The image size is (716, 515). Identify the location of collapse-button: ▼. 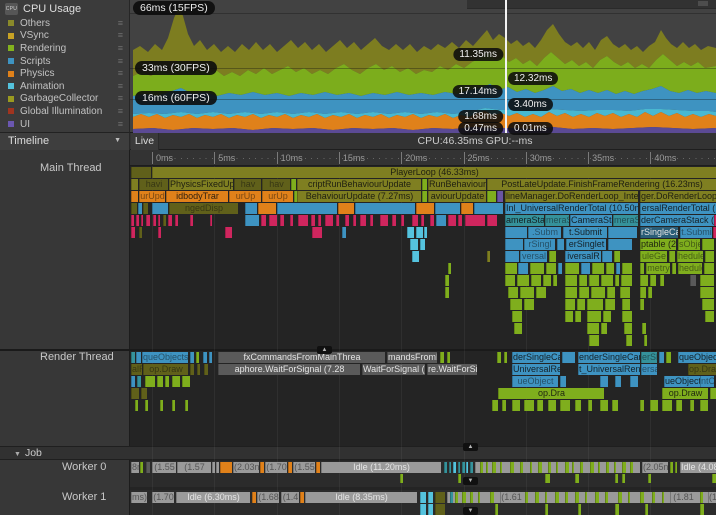
(470, 511).